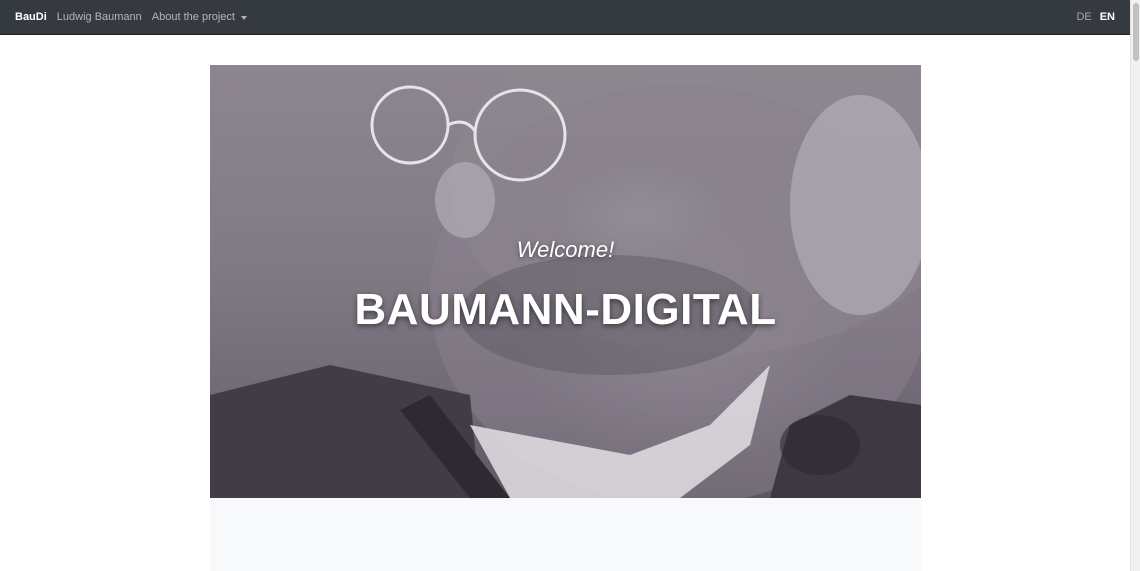 Image resolution: width=1140 pixels, height=571 pixels. I want to click on language-switcher: DE EN, so click(1095, 17).